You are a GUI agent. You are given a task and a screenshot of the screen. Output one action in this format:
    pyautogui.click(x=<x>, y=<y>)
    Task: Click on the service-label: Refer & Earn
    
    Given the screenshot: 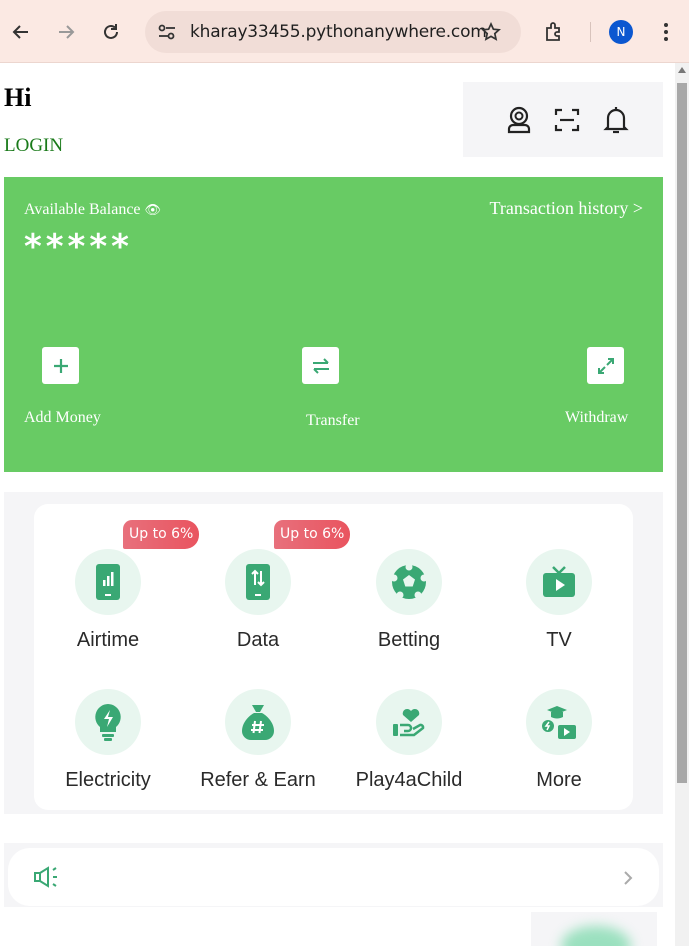 What is the action you would take?
    pyautogui.click(x=258, y=780)
    